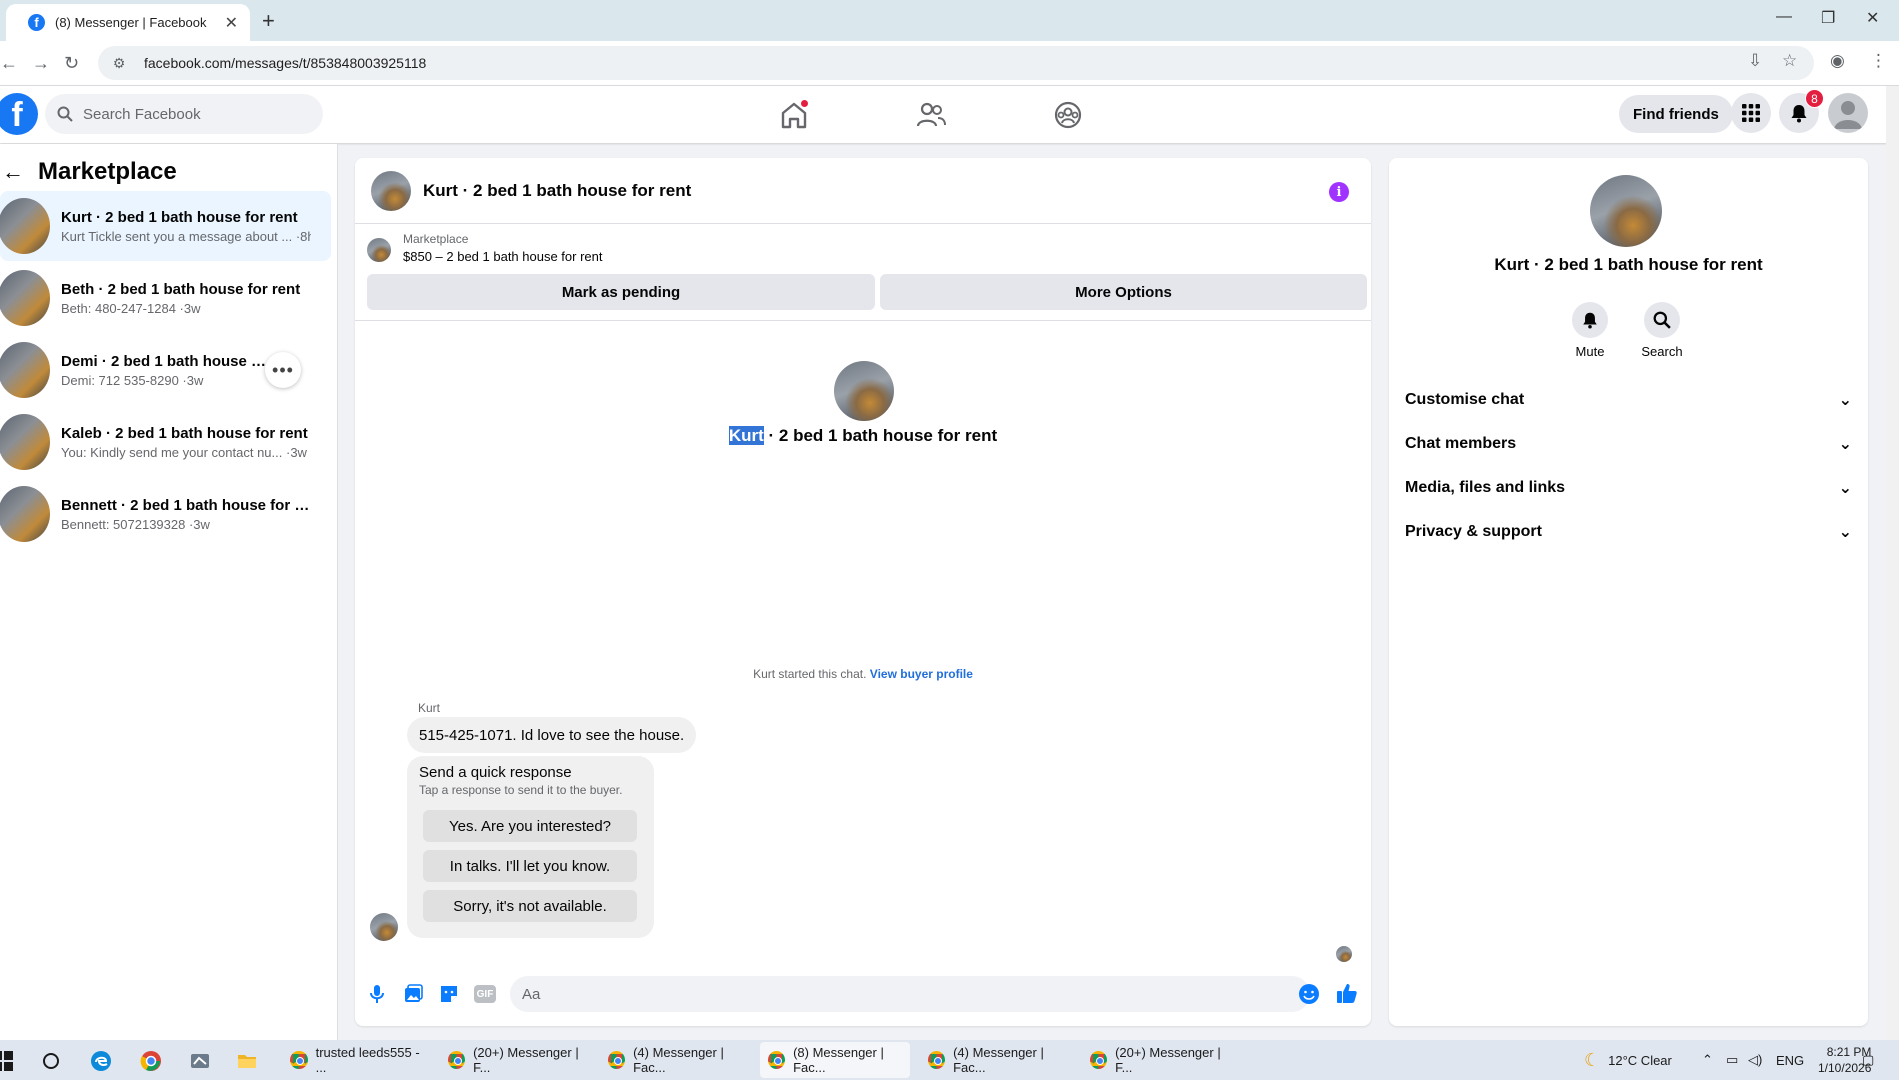 This screenshot has width=1899, height=1080. What do you see at coordinates (1751, 113) in the screenshot?
I see `menu-grid-button` at bounding box center [1751, 113].